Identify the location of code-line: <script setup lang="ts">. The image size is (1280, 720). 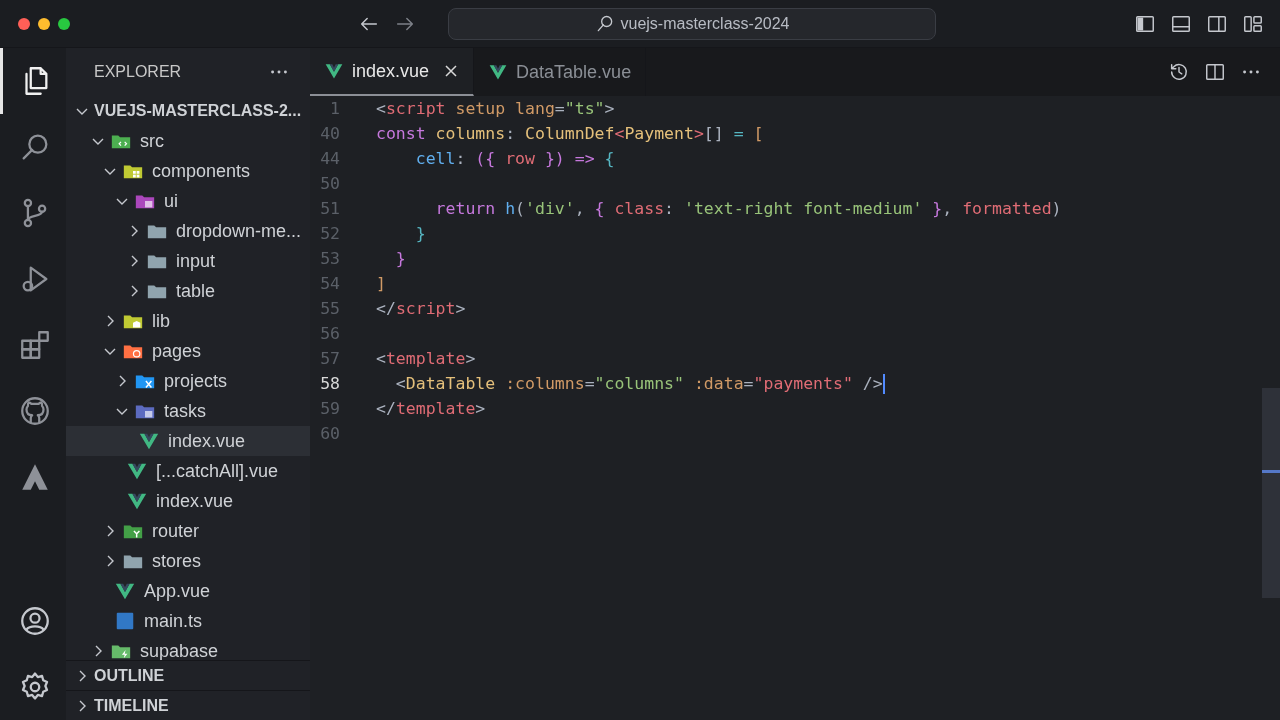
(495, 108).